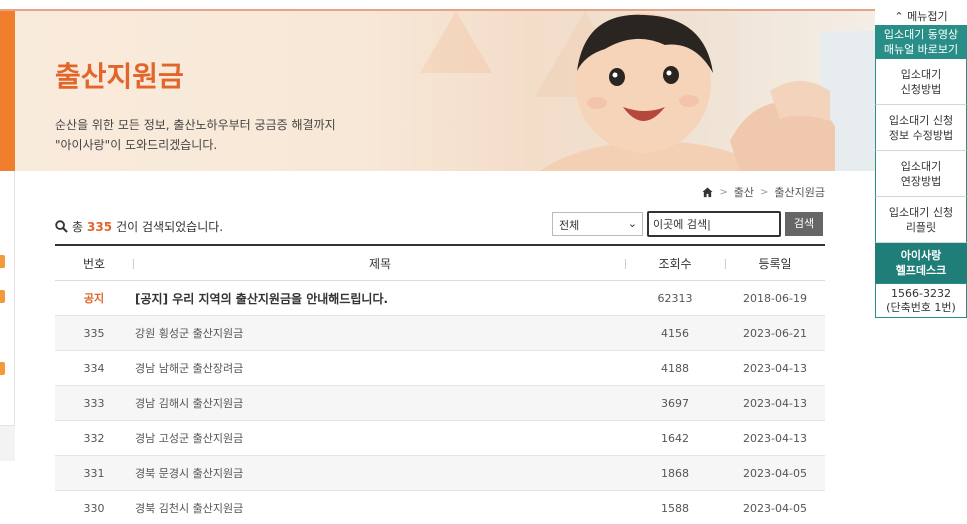 The height and width of the screenshot is (524, 967). I want to click on row-views: 4156, so click(675, 333).